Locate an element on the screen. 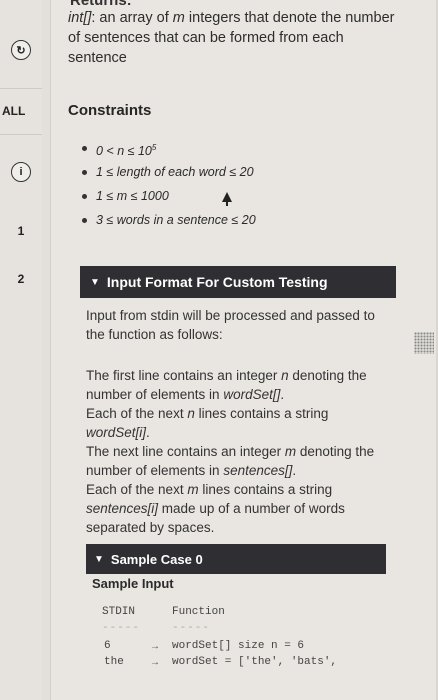 The width and height of the screenshot is (438, 700). test-case-item-1: 1 is located at coordinates (21, 231).